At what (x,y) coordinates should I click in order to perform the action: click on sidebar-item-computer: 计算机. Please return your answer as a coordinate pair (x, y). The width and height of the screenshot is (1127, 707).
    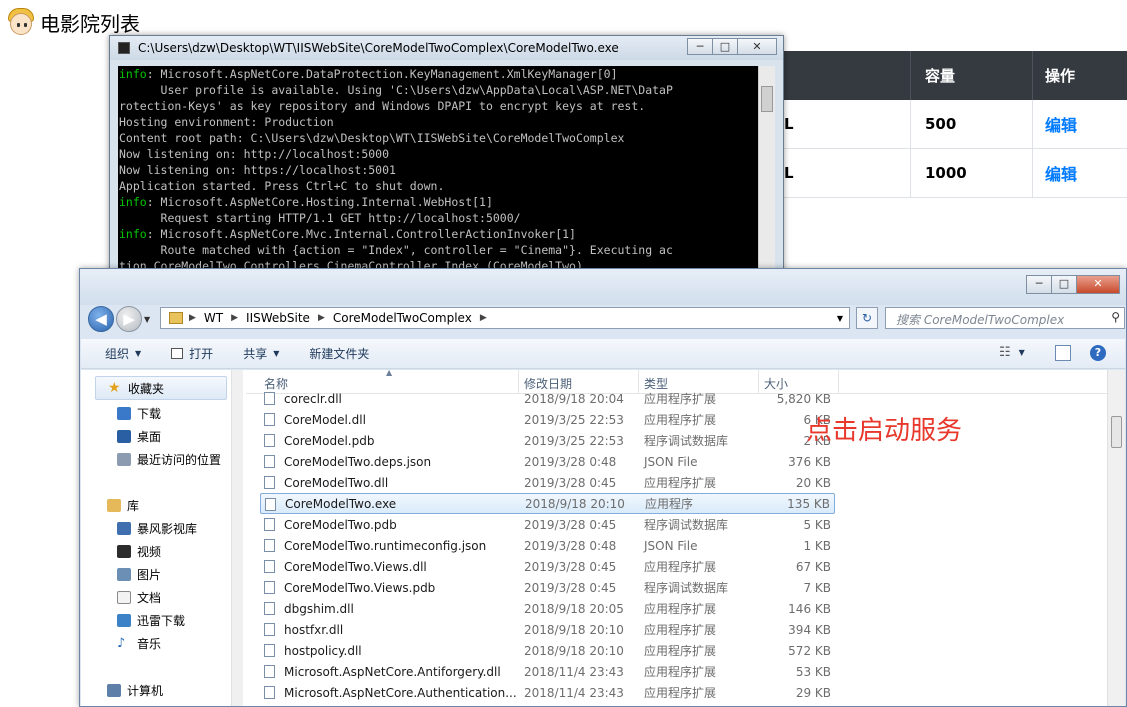
    Looking at the image, I should click on (135, 690).